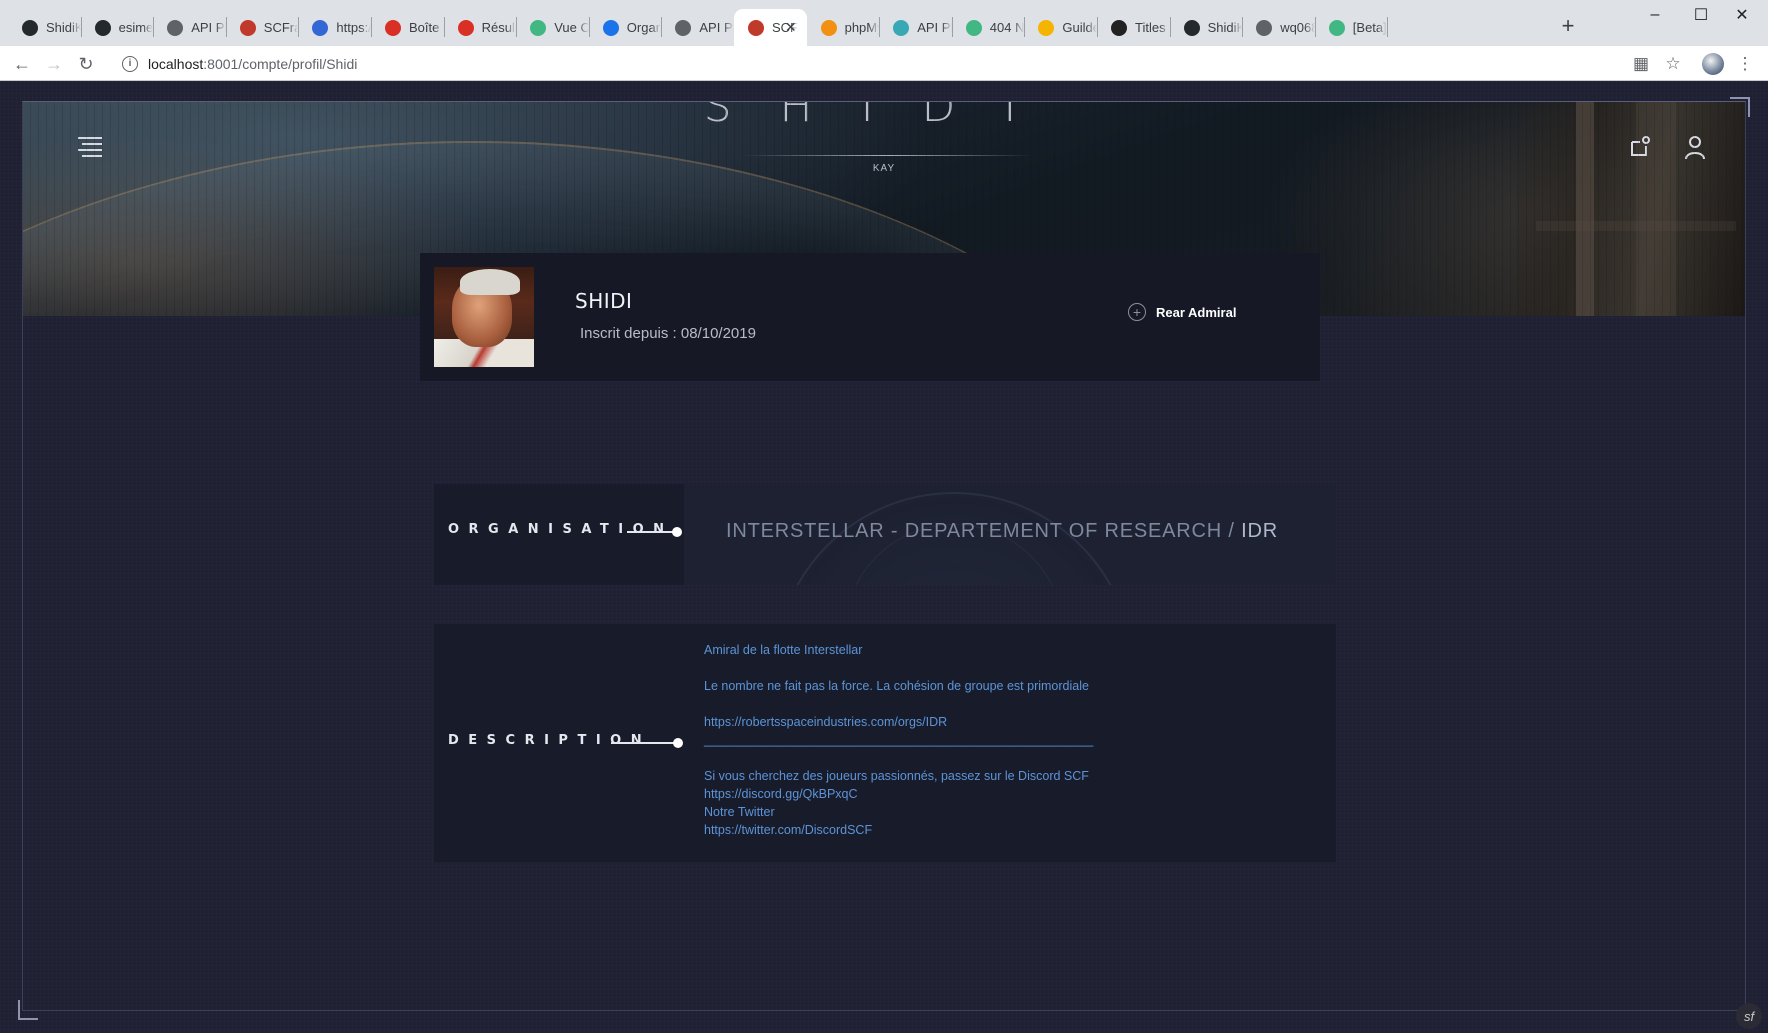 Image resolution: width=1768 pixels, height=1033 pixels. Describe the element at coordinates (1133, 27) in the screenshot. I see `browser-tab: Titles -` at that location.